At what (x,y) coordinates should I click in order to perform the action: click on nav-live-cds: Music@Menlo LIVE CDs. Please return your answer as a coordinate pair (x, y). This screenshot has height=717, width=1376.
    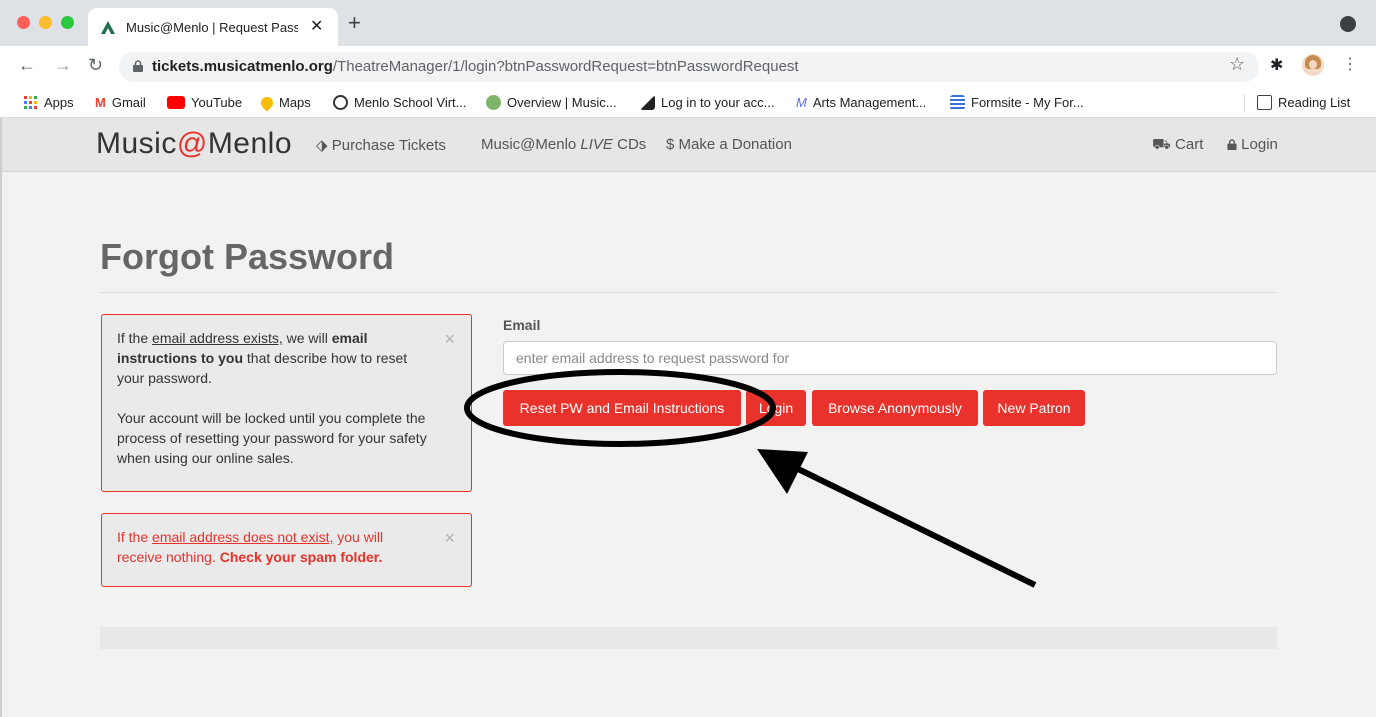
    Looking at the image, I should click on (563, 144).